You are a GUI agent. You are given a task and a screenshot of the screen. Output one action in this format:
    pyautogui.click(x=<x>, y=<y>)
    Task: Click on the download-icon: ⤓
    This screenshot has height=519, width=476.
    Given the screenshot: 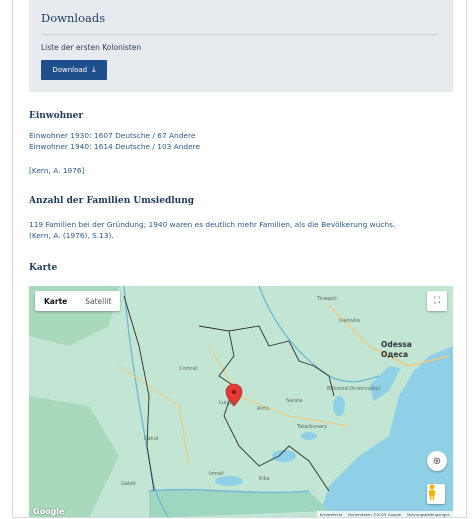 What is the action you would take?
    pyautogui.click(x=94, y=69)
    